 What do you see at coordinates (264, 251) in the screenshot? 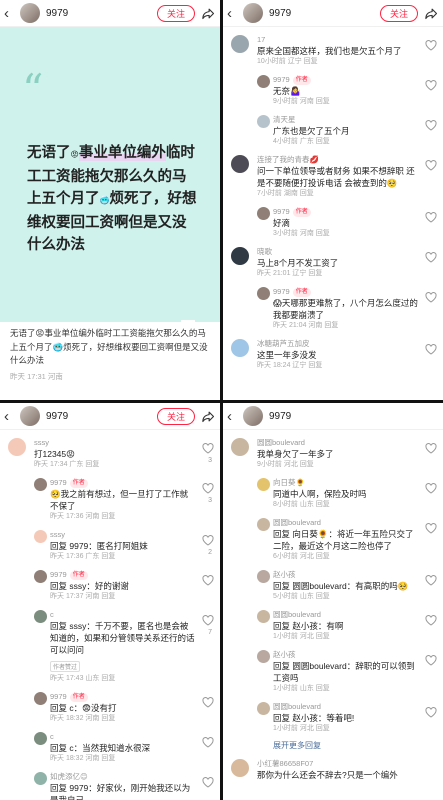
I see `comment-author: 晓歌` at bounding box center [264, 251].